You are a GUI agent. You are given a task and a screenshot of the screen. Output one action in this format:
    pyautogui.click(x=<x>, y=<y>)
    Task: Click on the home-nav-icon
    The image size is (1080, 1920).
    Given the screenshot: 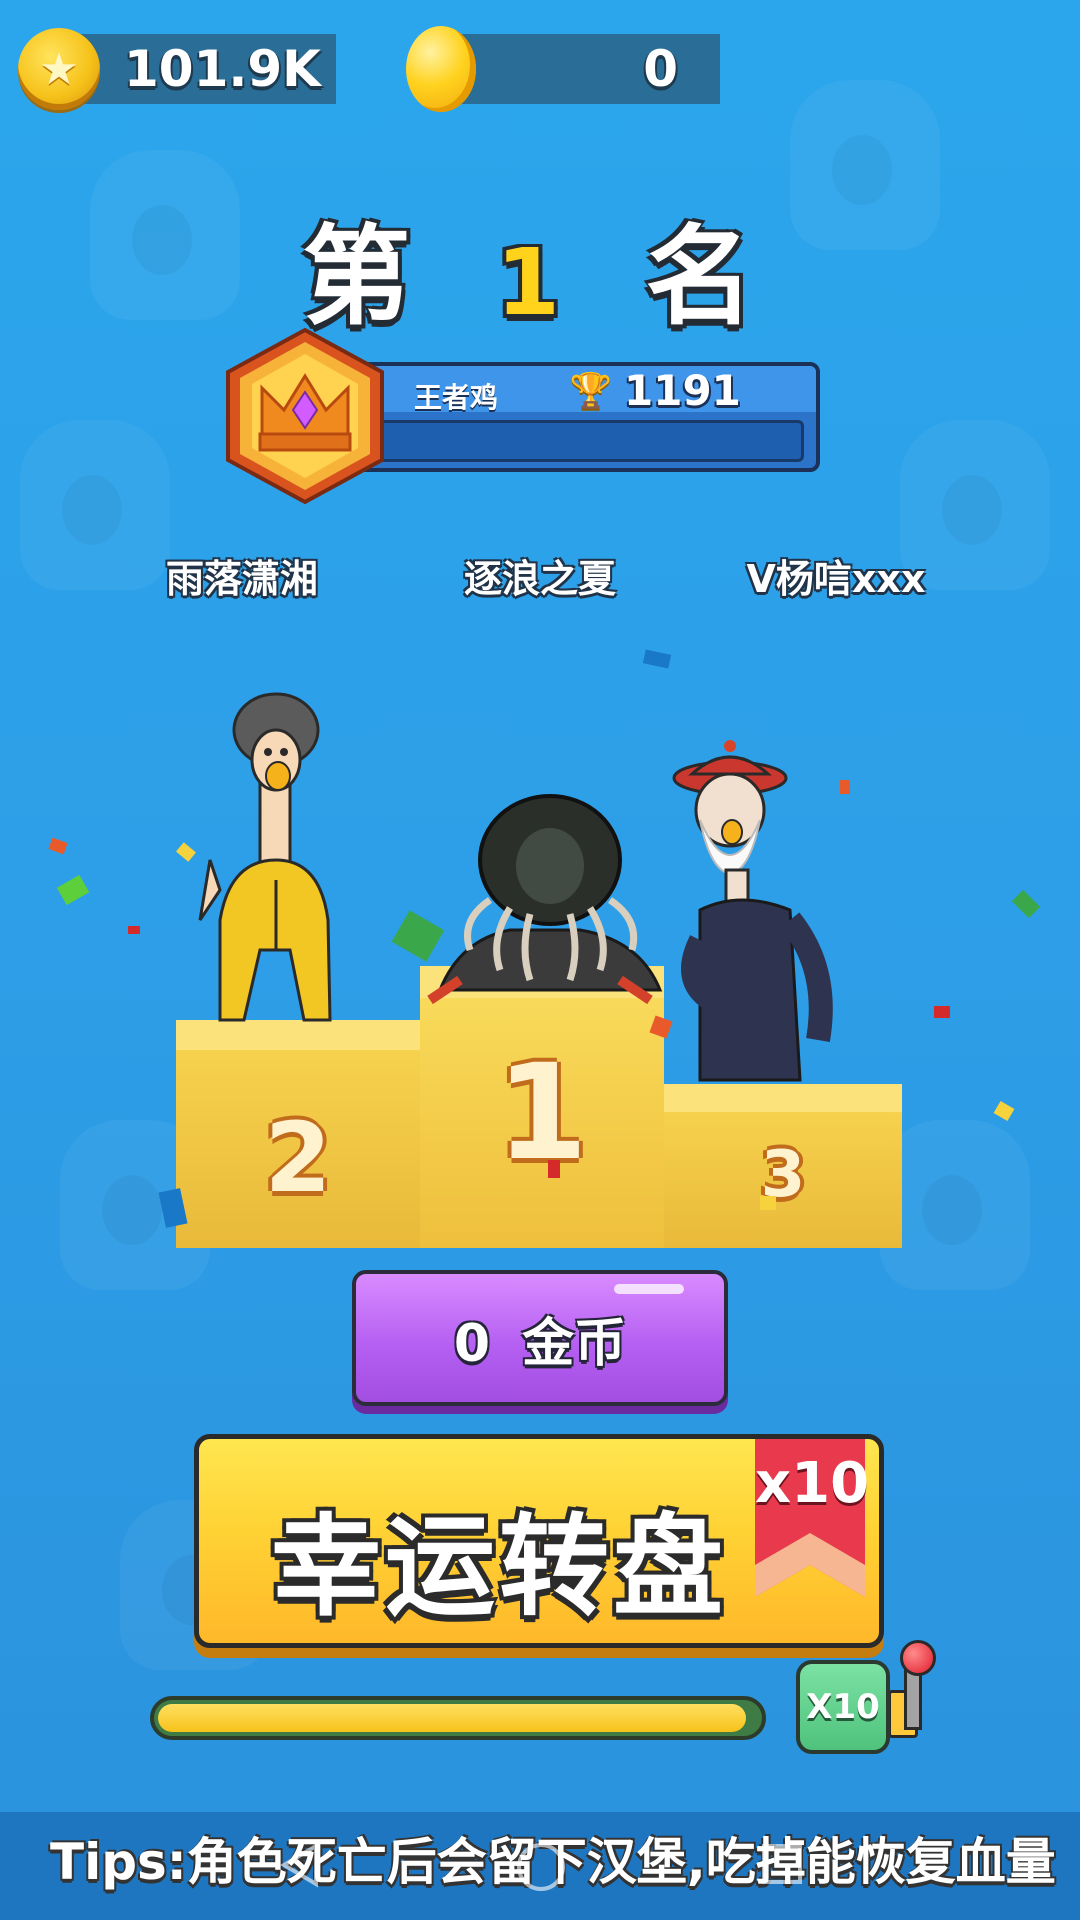 What is the action you would take?
    pyautogui.click(x=541, y=1867)
    